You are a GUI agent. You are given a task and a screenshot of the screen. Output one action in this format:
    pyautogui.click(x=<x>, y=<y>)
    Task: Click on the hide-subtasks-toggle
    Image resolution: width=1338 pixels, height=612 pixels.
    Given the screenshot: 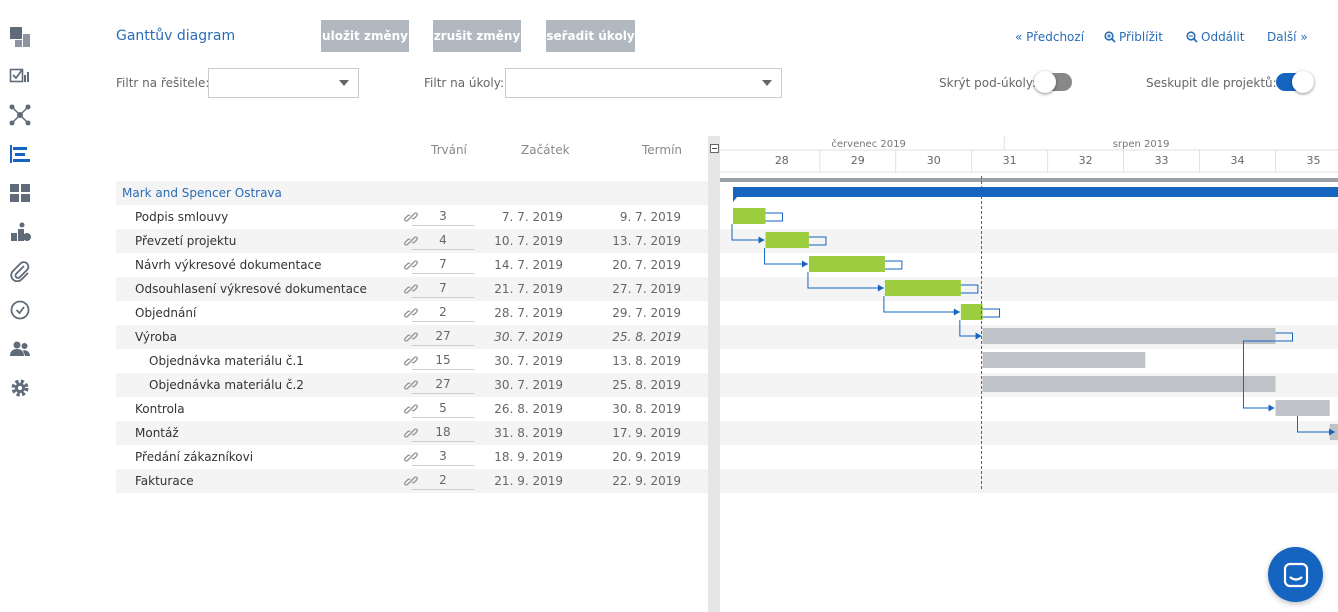 What is the action you would take?
    pyautogui.click(x=1053, y=82)
    